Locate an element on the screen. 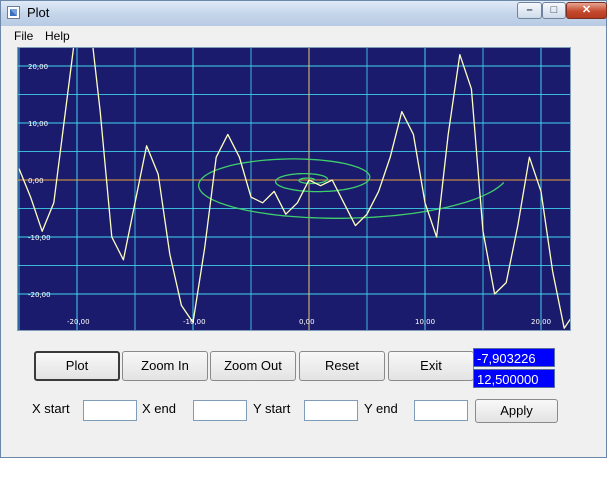 This screenshot has height=480, width=609. x-tick-label: -10,00 is located at coordinates (194, 322).